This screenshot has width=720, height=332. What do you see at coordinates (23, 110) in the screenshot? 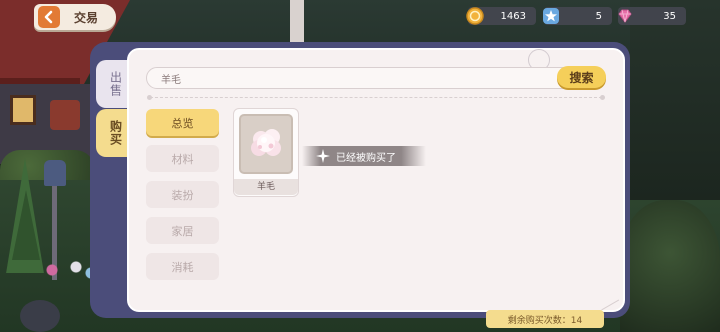
I see `house-window` at bounding box center [23, 110].